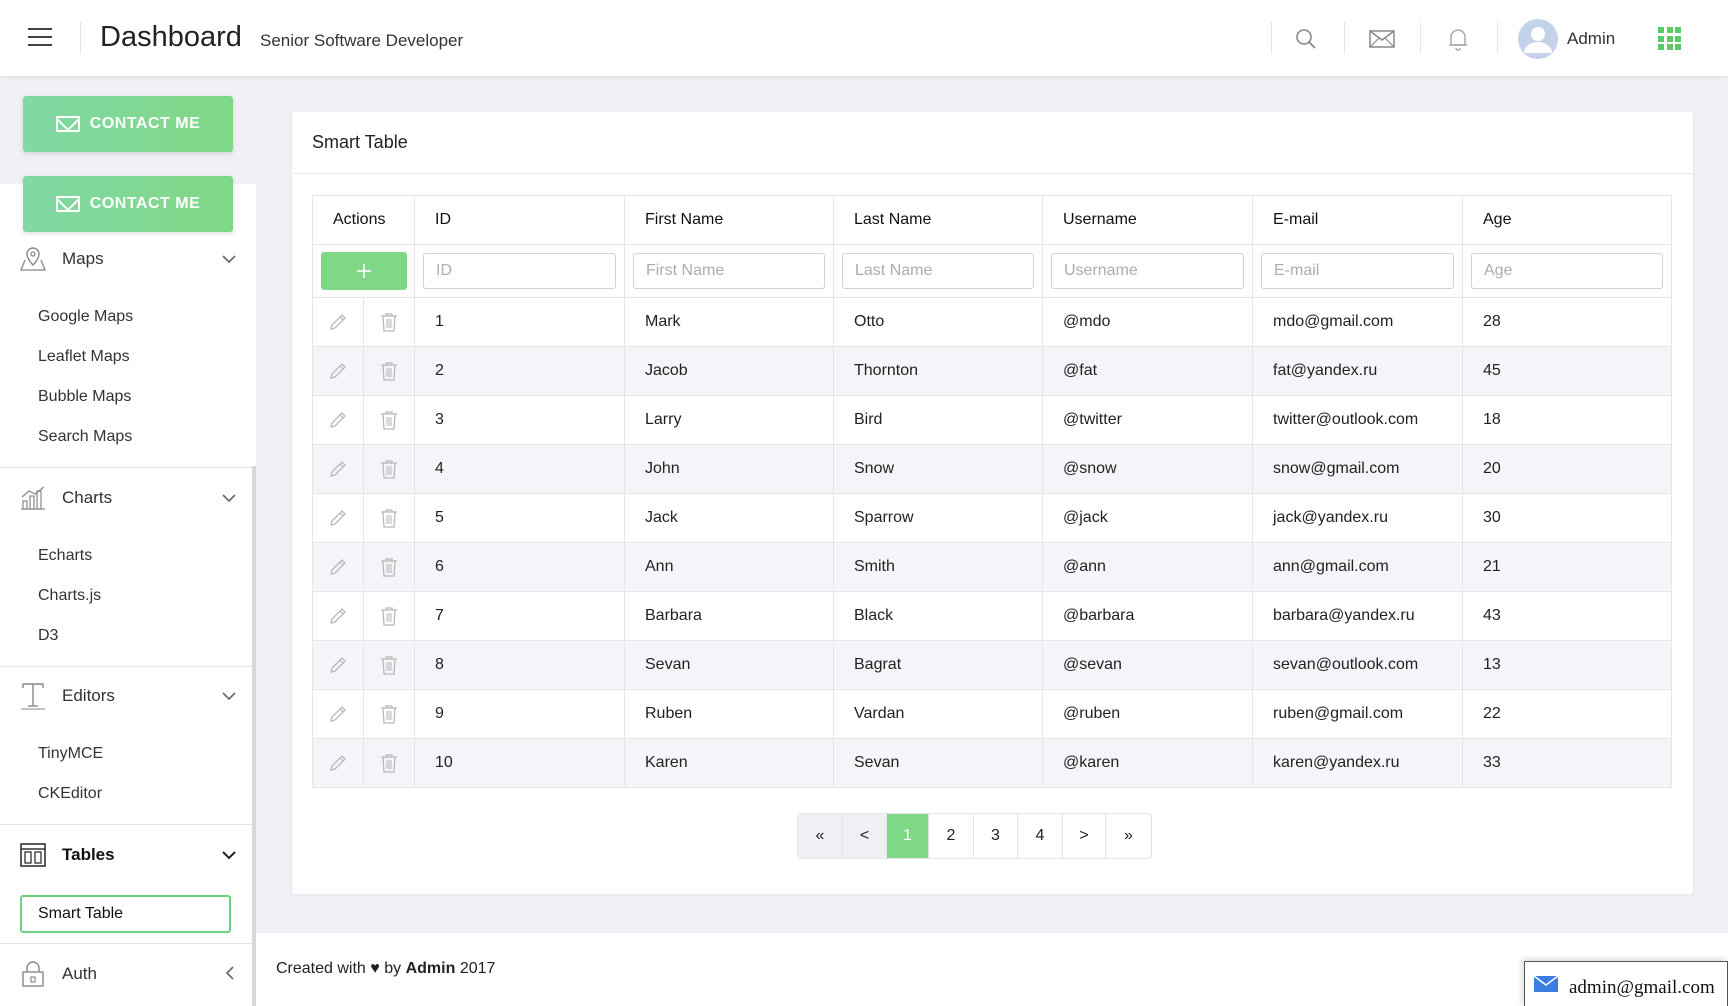 The image size is (1728, 1006). Describe the element at coordinates (908, 836) in the screenshot. I see `page-1-button: 1` at that location.